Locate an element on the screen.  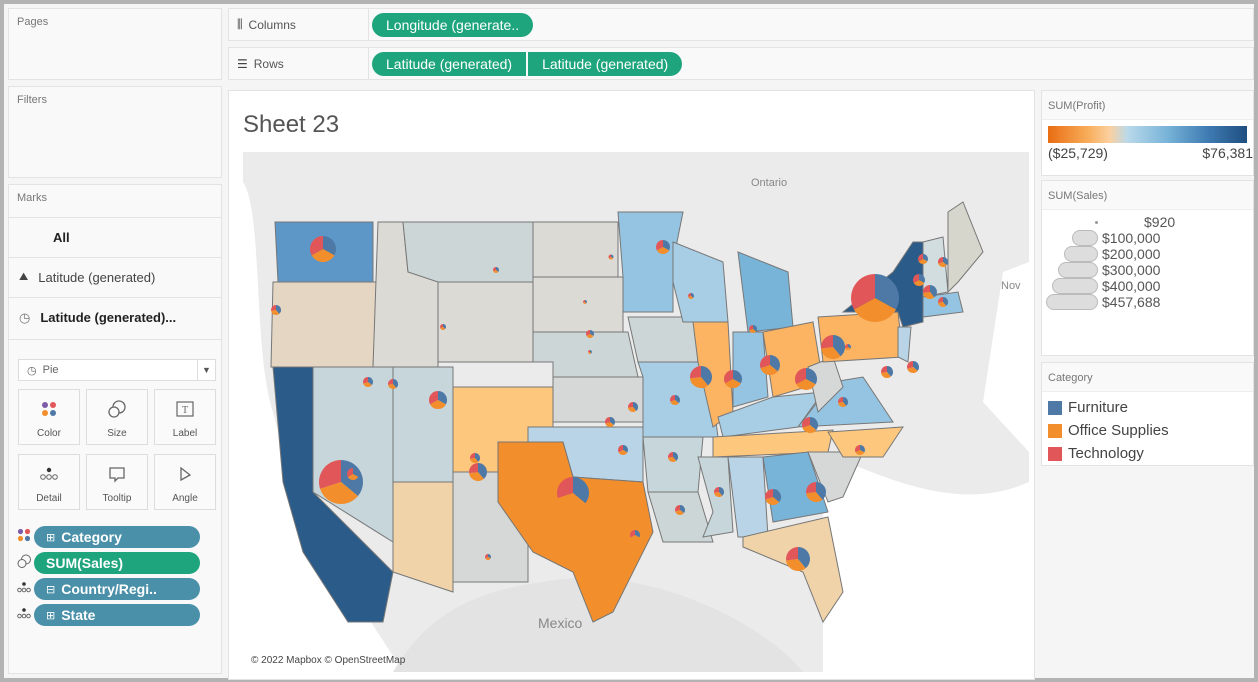
sheet-title: Sheet 23 is located at coordinates (291, 125).